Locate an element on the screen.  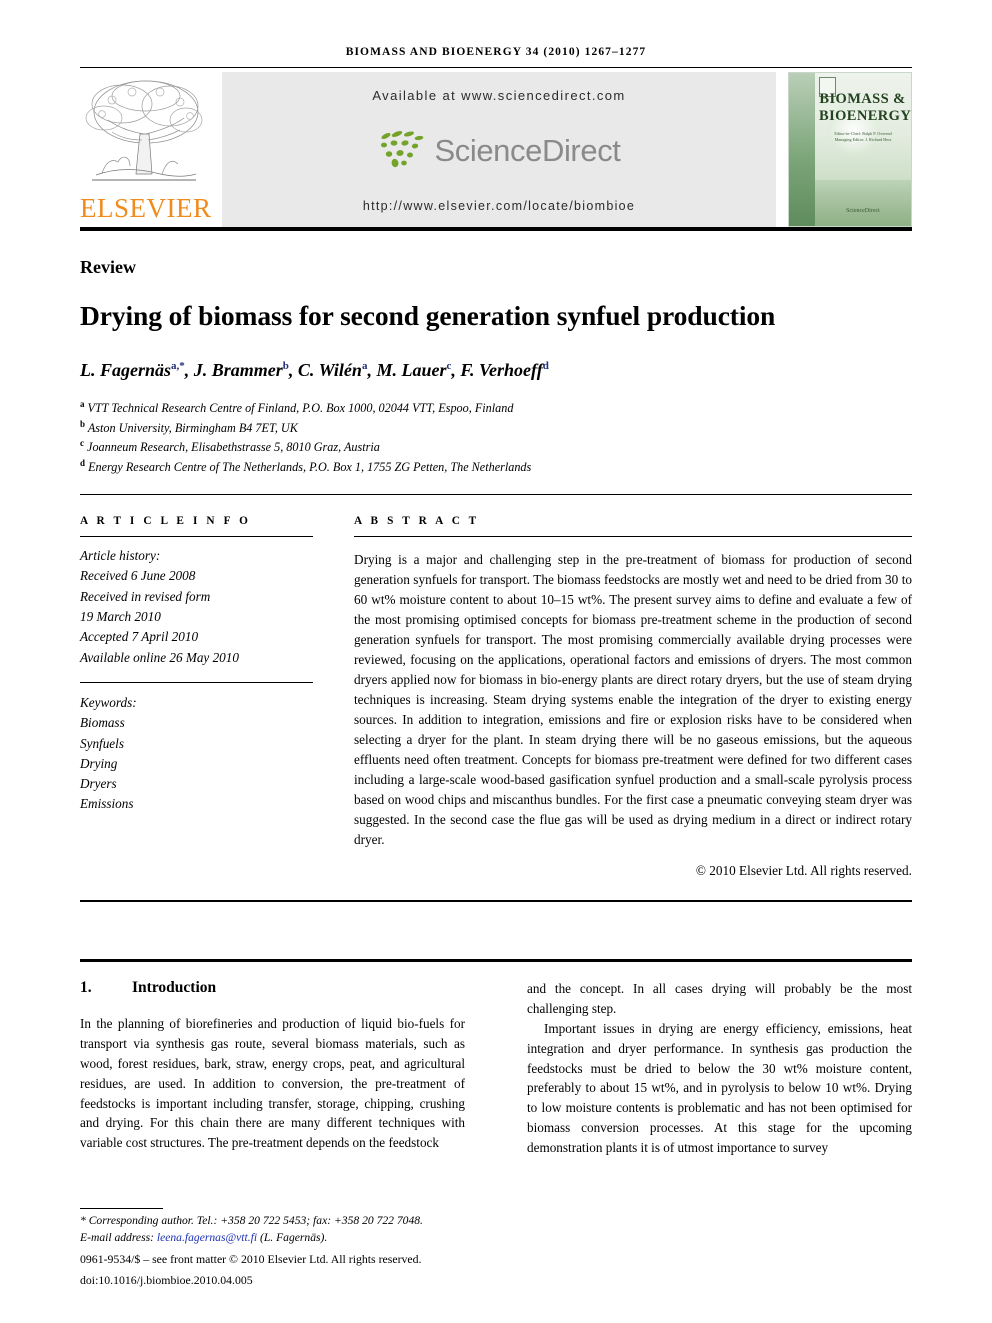
masthead-bottom-rule is located at coordinates (496, 229).